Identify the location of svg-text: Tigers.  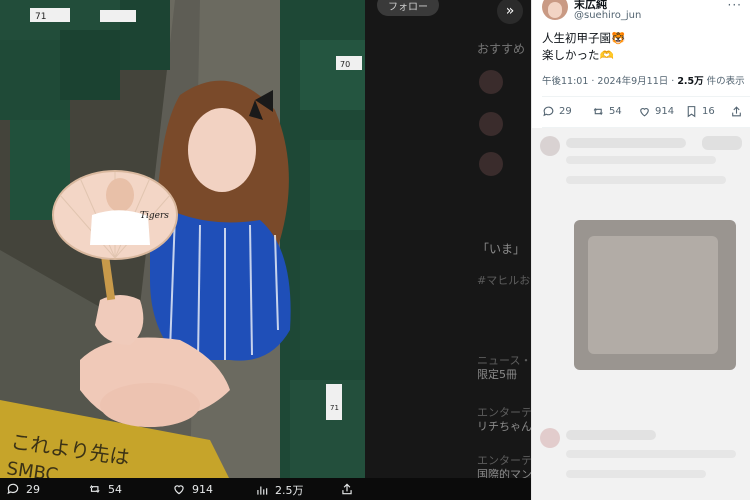
(154, 216).